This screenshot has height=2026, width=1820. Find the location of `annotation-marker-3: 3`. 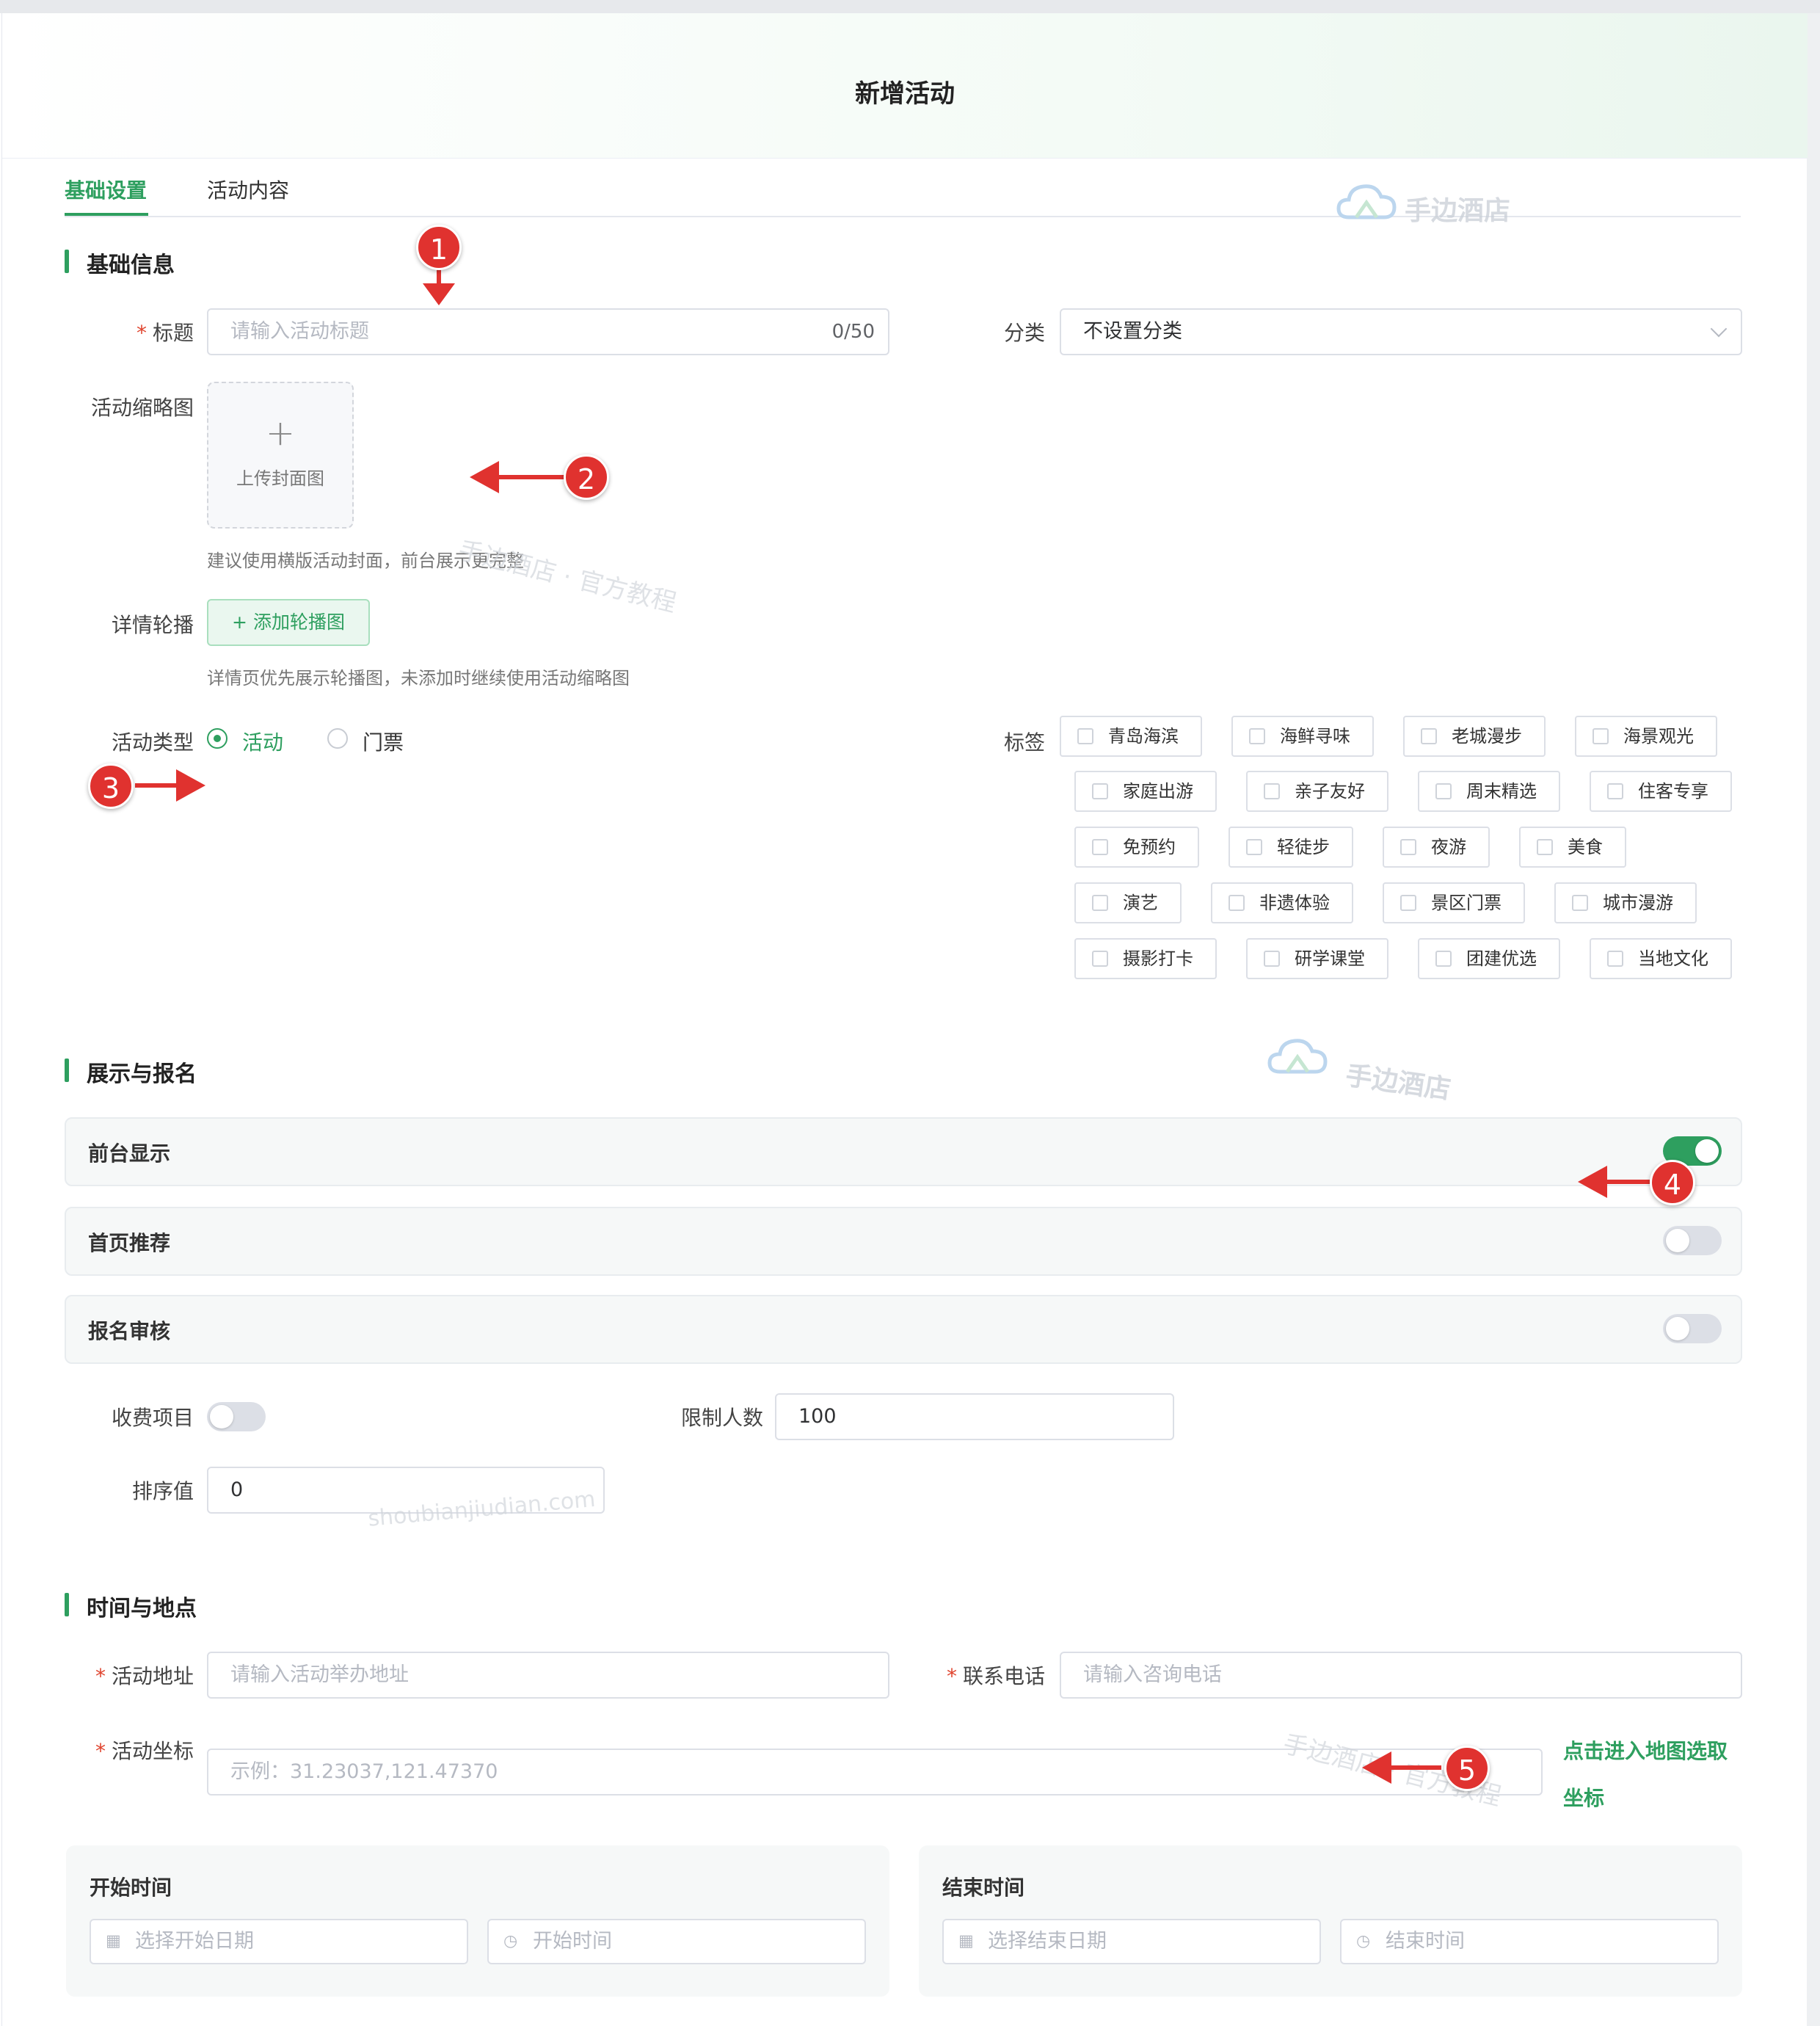

annotation-marker-3: 3 is located at coordinates (111, 786).